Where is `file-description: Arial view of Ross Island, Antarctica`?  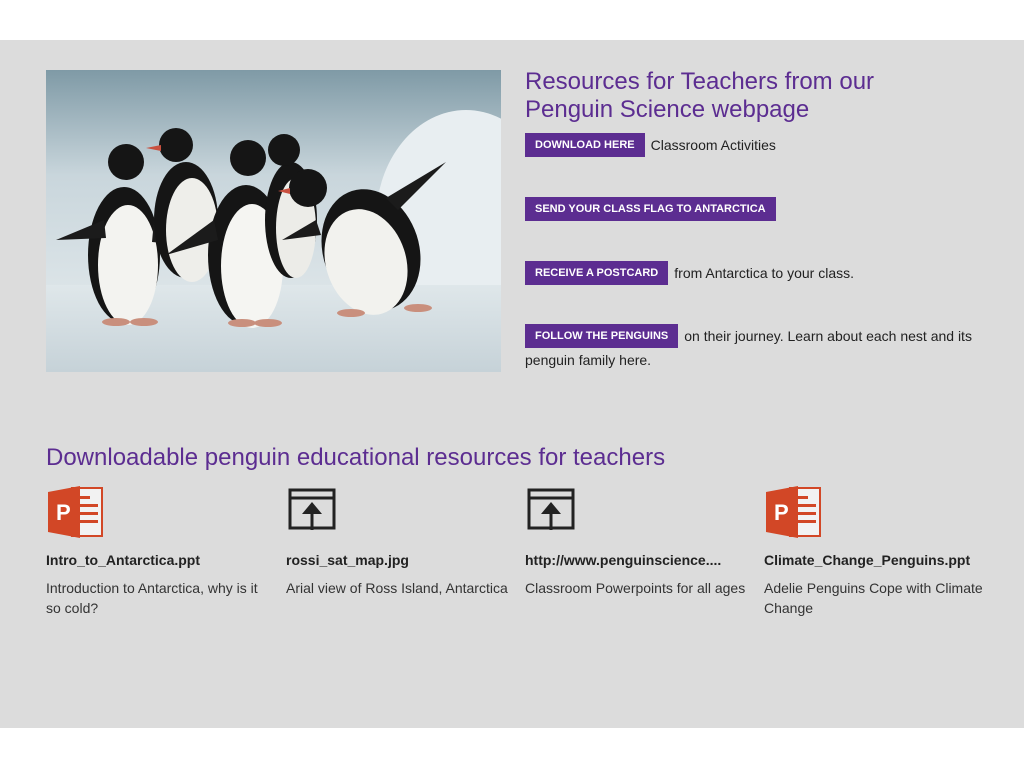
file-description: Arial view of Ross Island, Antarctica is located at coordinates (397, 588).